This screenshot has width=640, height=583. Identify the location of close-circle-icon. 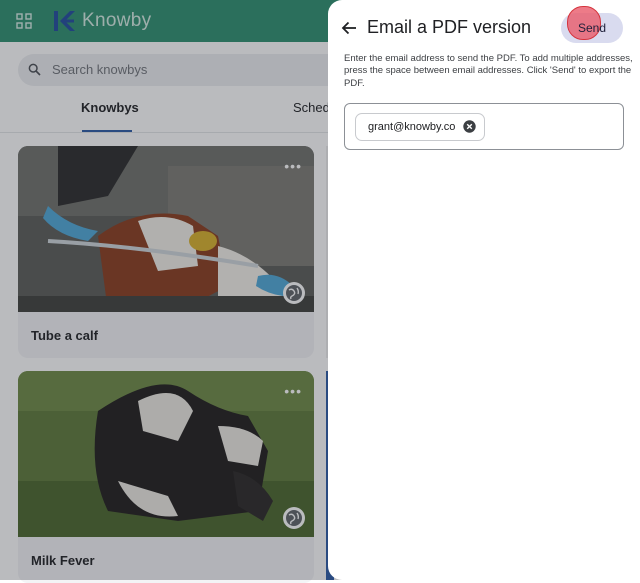
(469, 126).